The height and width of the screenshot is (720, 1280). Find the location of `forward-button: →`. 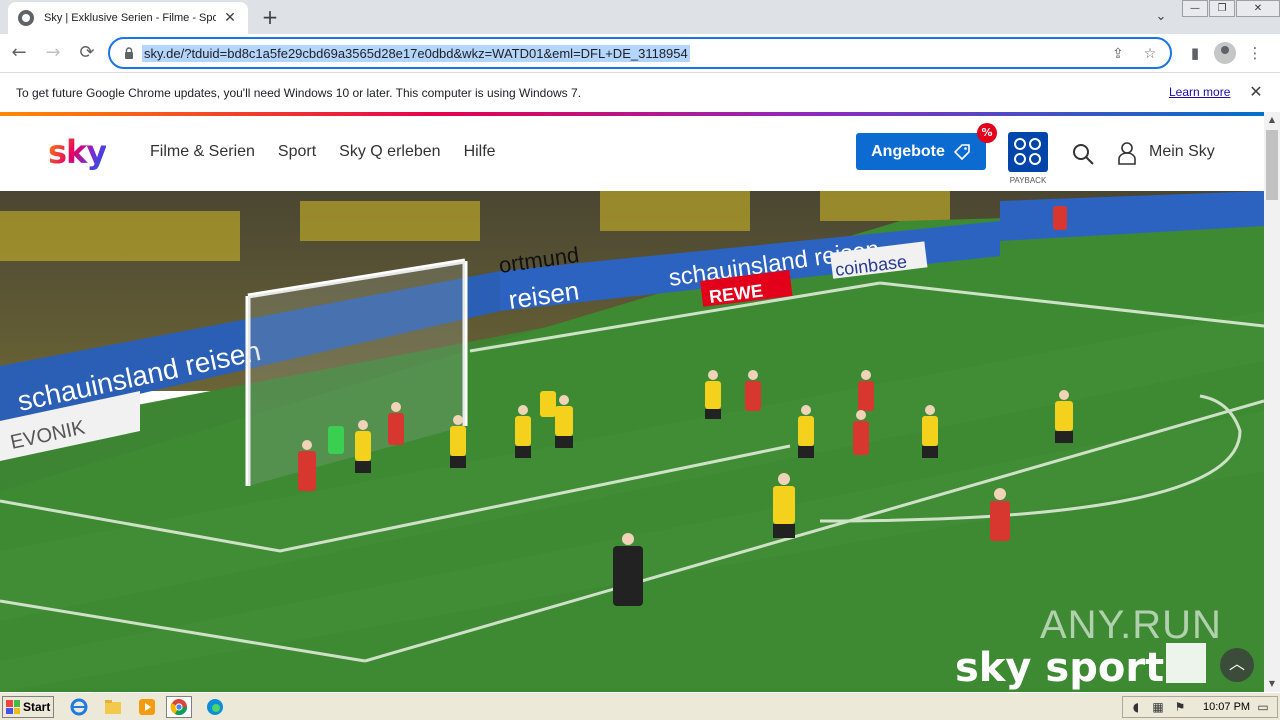

forward-button: → is located at coordinates (53, 53).